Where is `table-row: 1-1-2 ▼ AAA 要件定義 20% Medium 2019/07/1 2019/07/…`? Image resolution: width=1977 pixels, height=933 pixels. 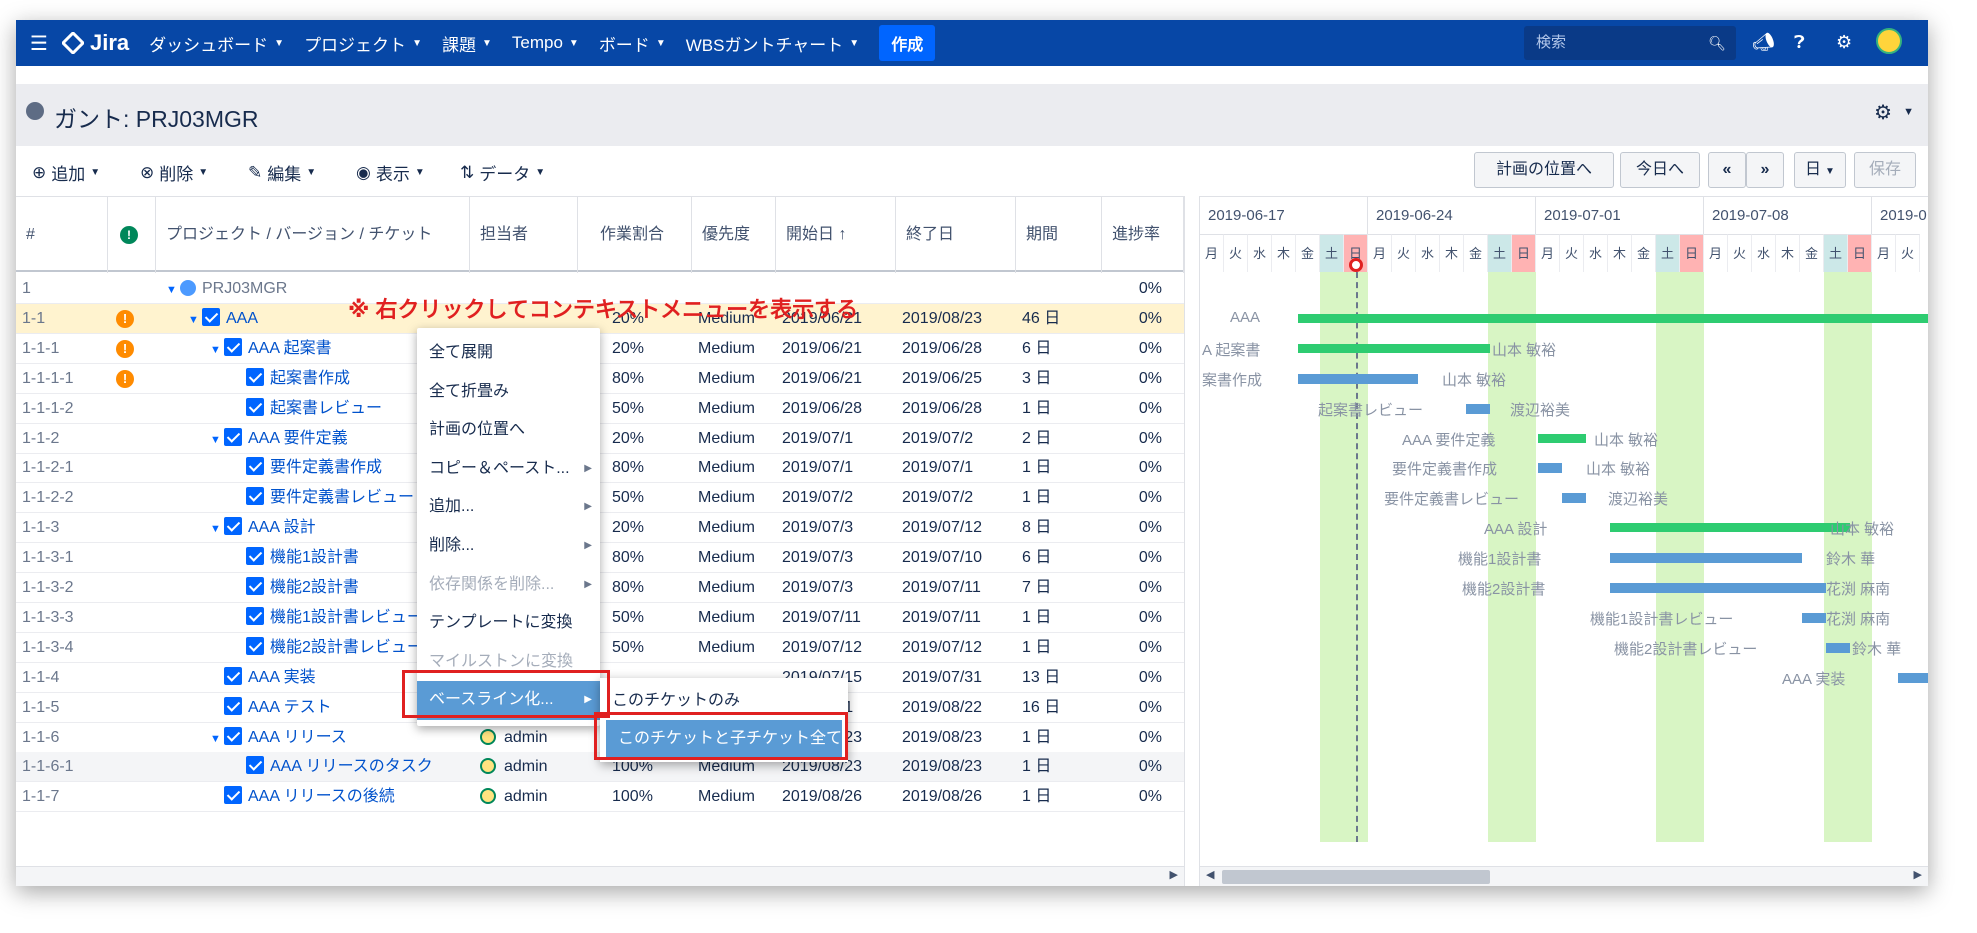
table-row: 1-1-2 ▼ AAA 要件定義 20% Medium 2019/07/1 2019/07/… is located at coordinates (600, 439).